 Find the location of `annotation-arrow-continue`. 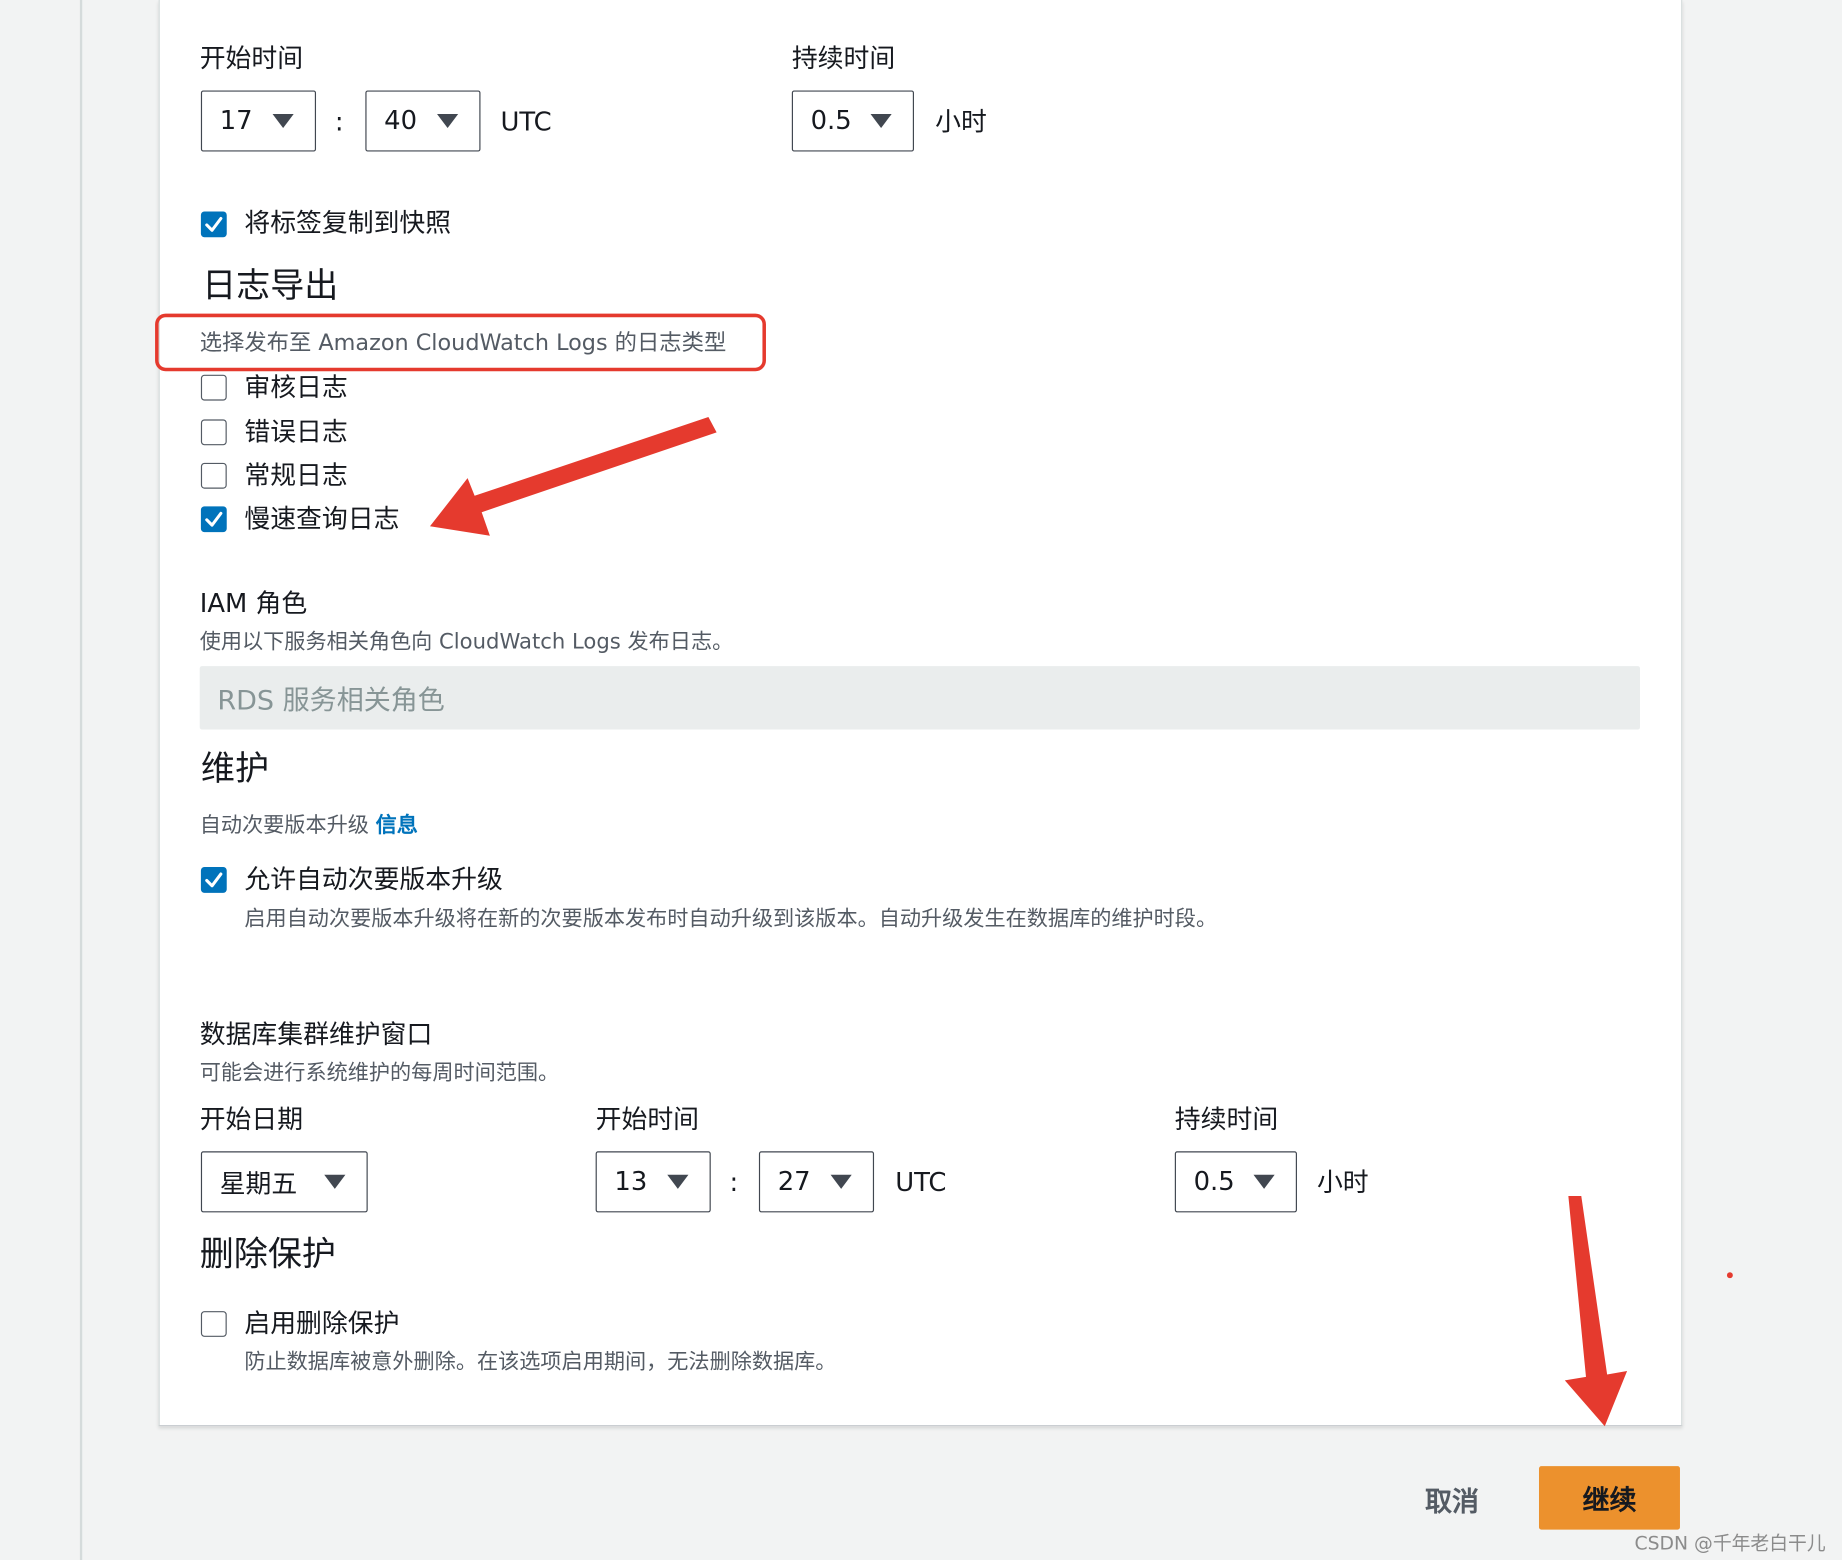

annotation-arrow-continue is located at coordinates (1596, 1311).